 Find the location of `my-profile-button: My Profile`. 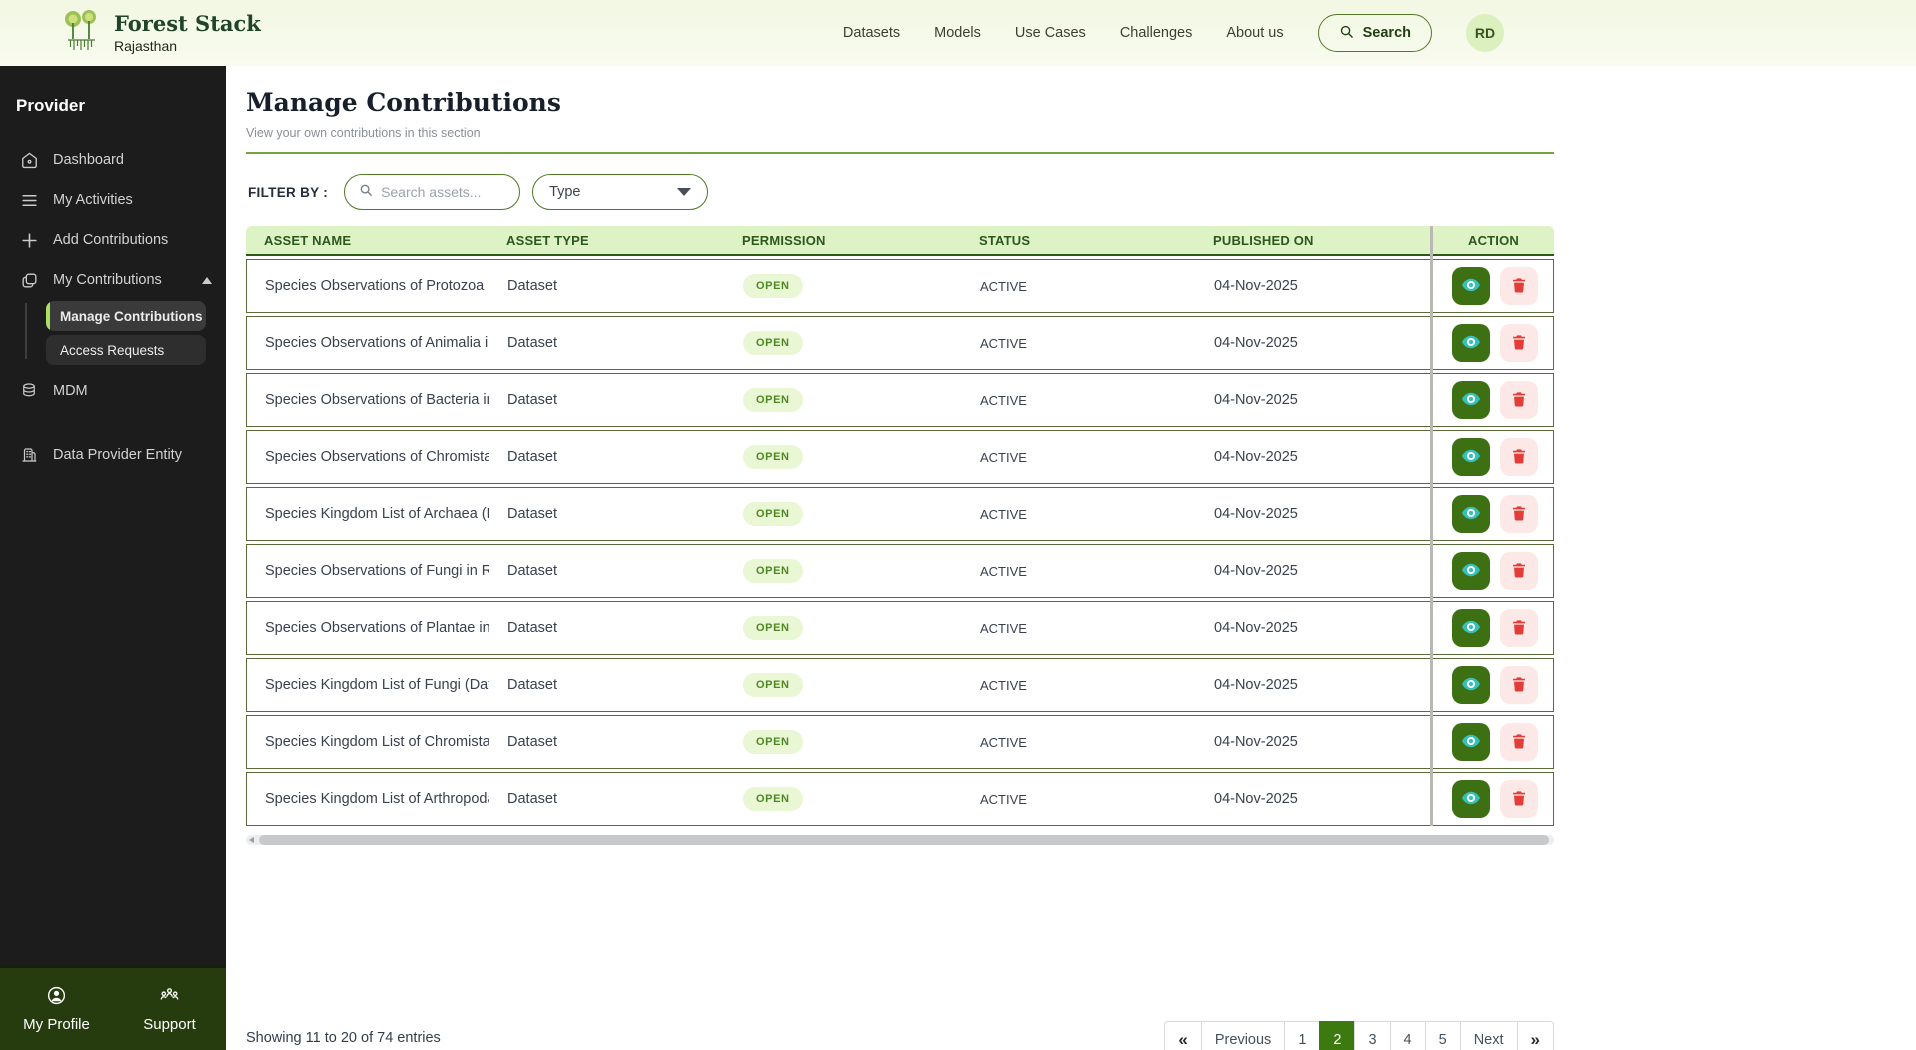

my-profile-button: My Profile is located at coordinates (56, 1009).